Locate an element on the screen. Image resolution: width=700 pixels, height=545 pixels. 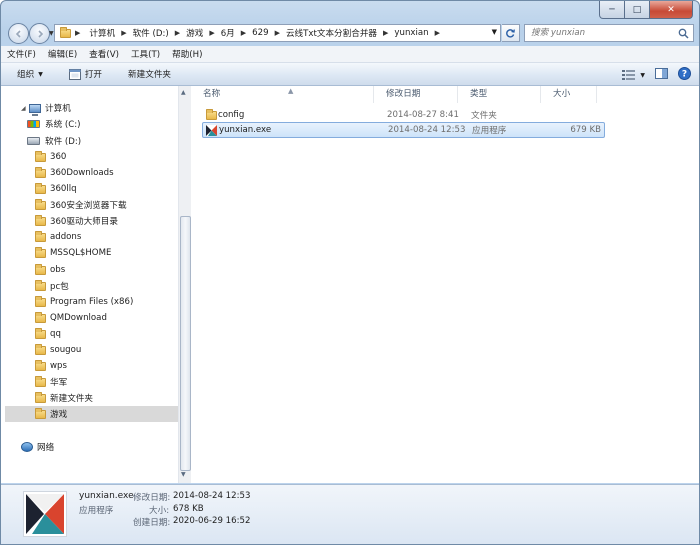
view-dropdown-icon: ▼ is located at coordinates (642, 75).